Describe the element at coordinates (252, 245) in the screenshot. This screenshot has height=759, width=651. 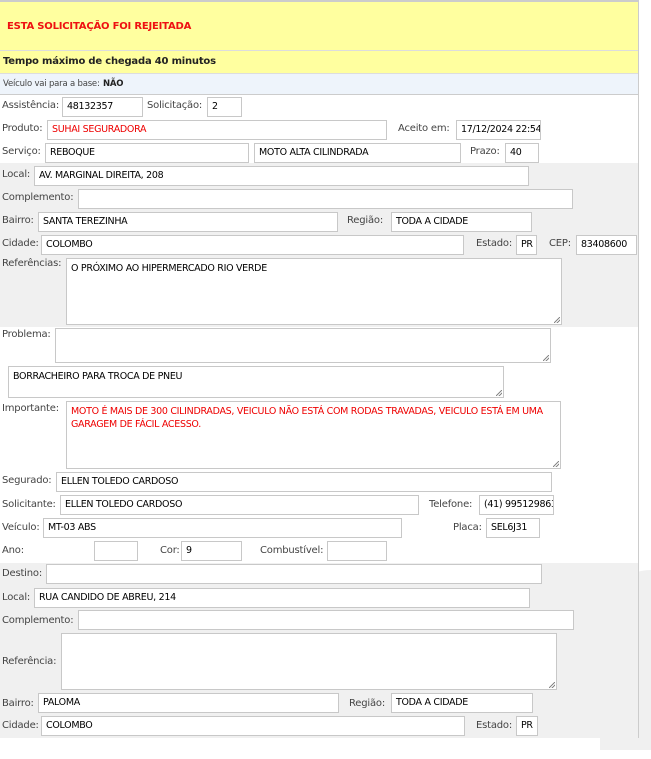
I see `cidade-input: COLOMBO` at that location.